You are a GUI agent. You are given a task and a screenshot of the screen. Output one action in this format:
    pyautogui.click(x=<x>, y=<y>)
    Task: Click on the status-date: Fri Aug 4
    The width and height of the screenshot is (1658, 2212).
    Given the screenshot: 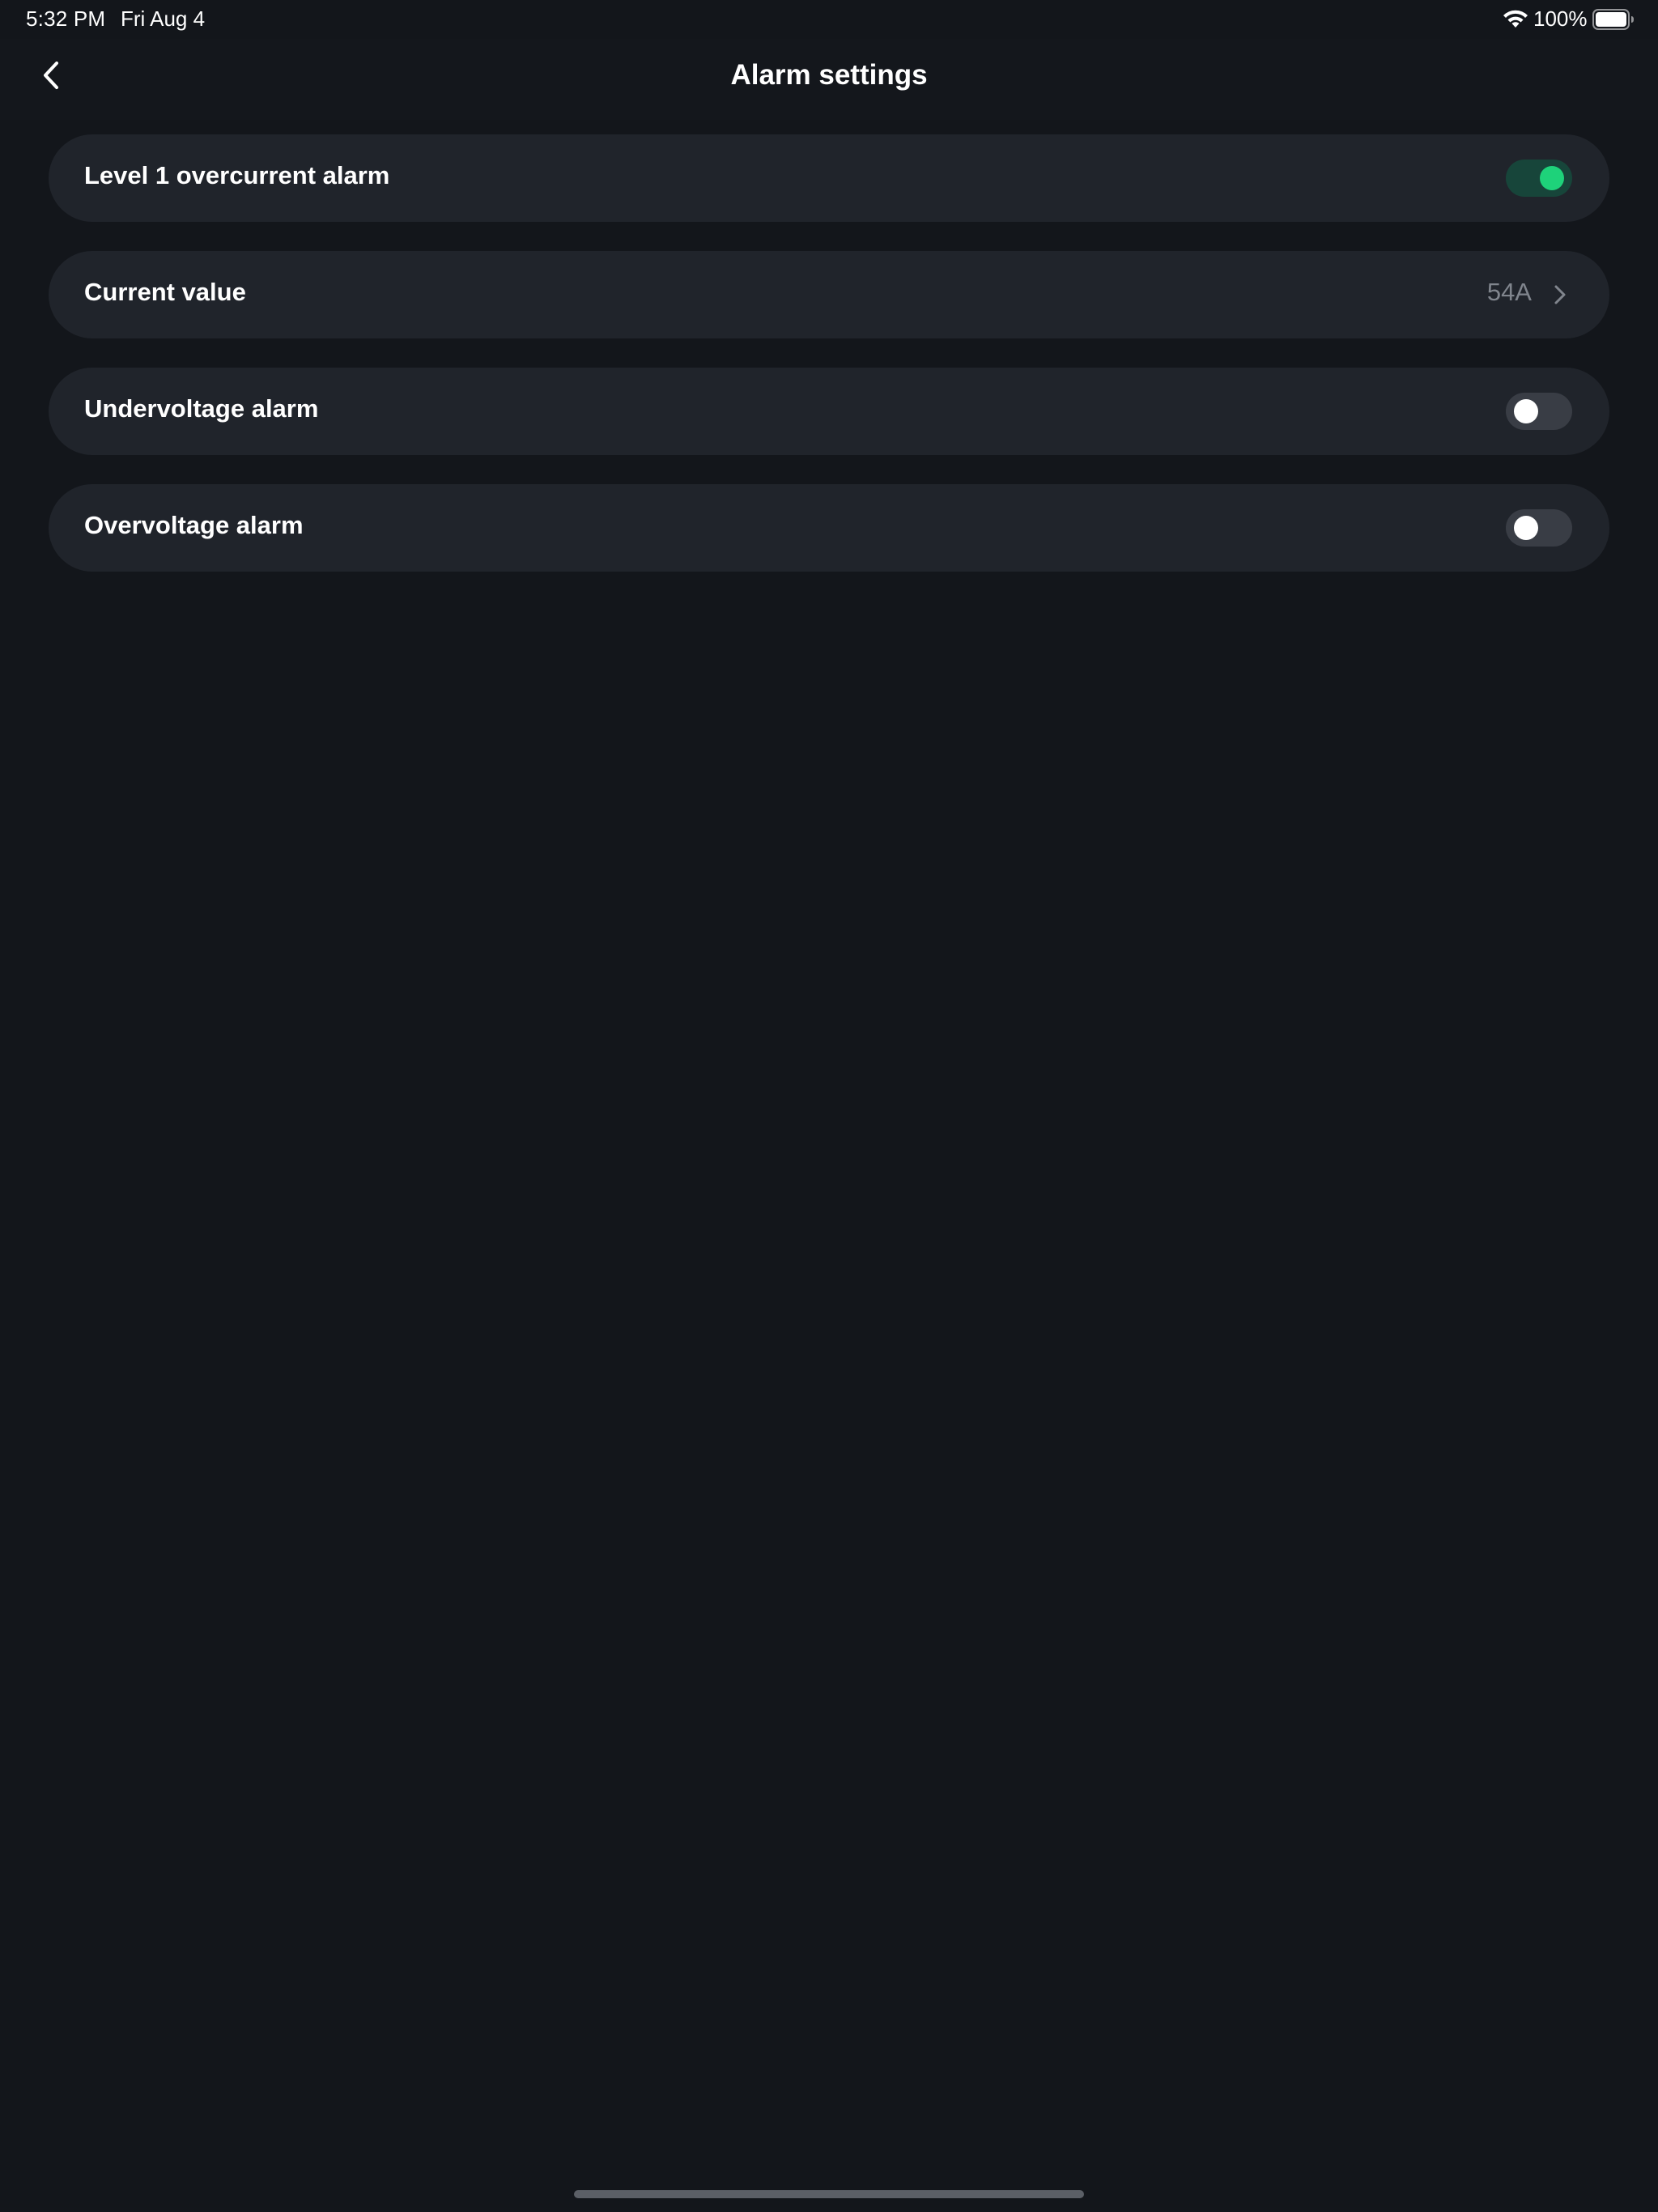 What is the action you would take?
    pyautogui.click(x=163, y=19)
    